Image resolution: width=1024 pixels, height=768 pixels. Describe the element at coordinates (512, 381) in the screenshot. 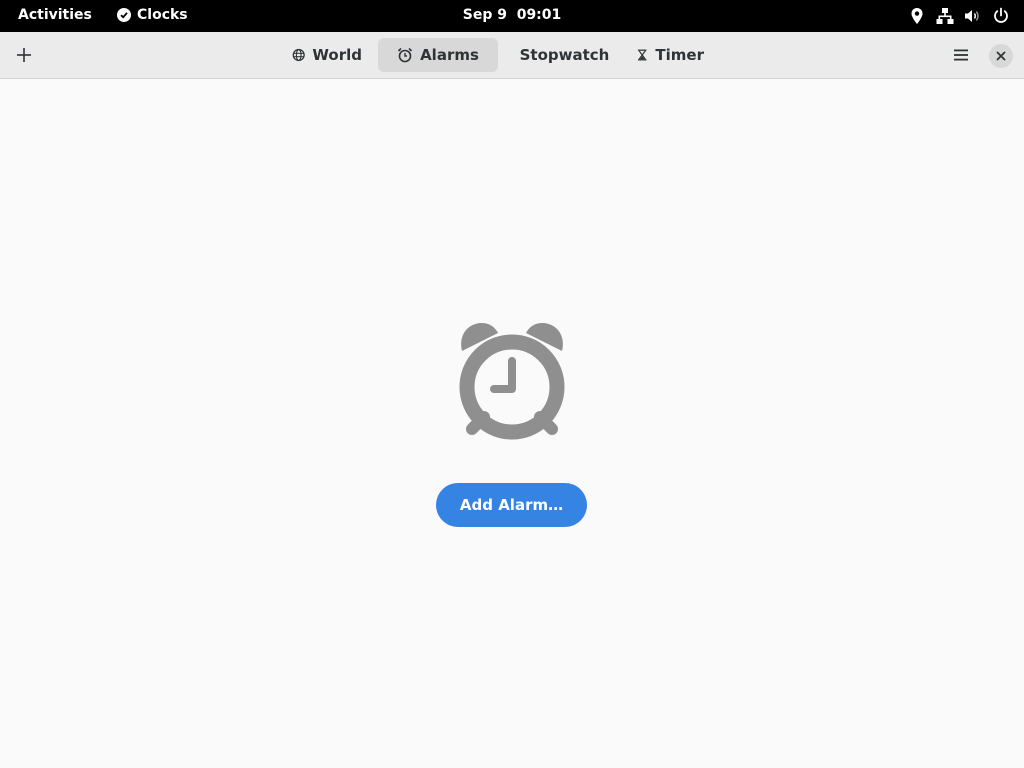

I see `alarm-clock-icon` at that location.